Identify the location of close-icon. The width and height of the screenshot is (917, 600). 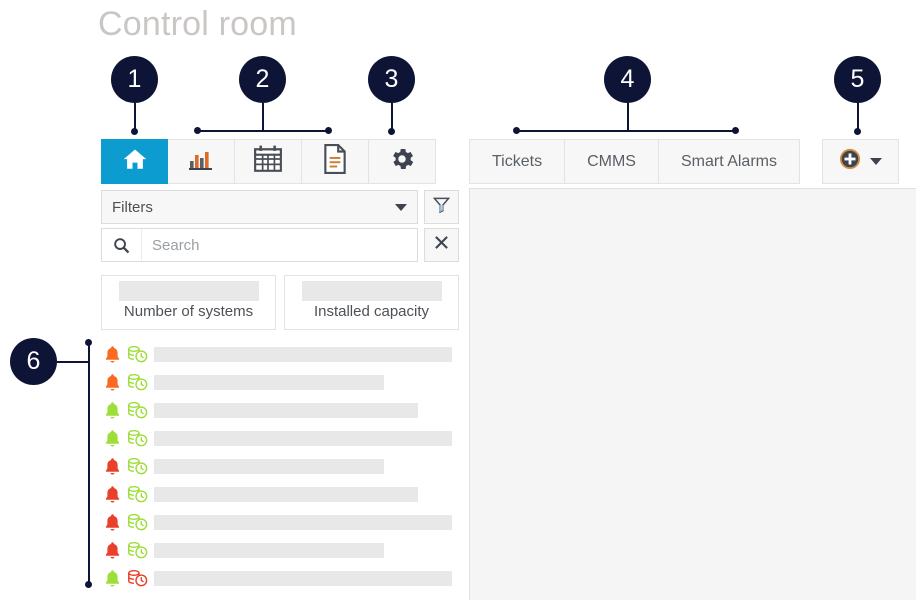
(441, 245).